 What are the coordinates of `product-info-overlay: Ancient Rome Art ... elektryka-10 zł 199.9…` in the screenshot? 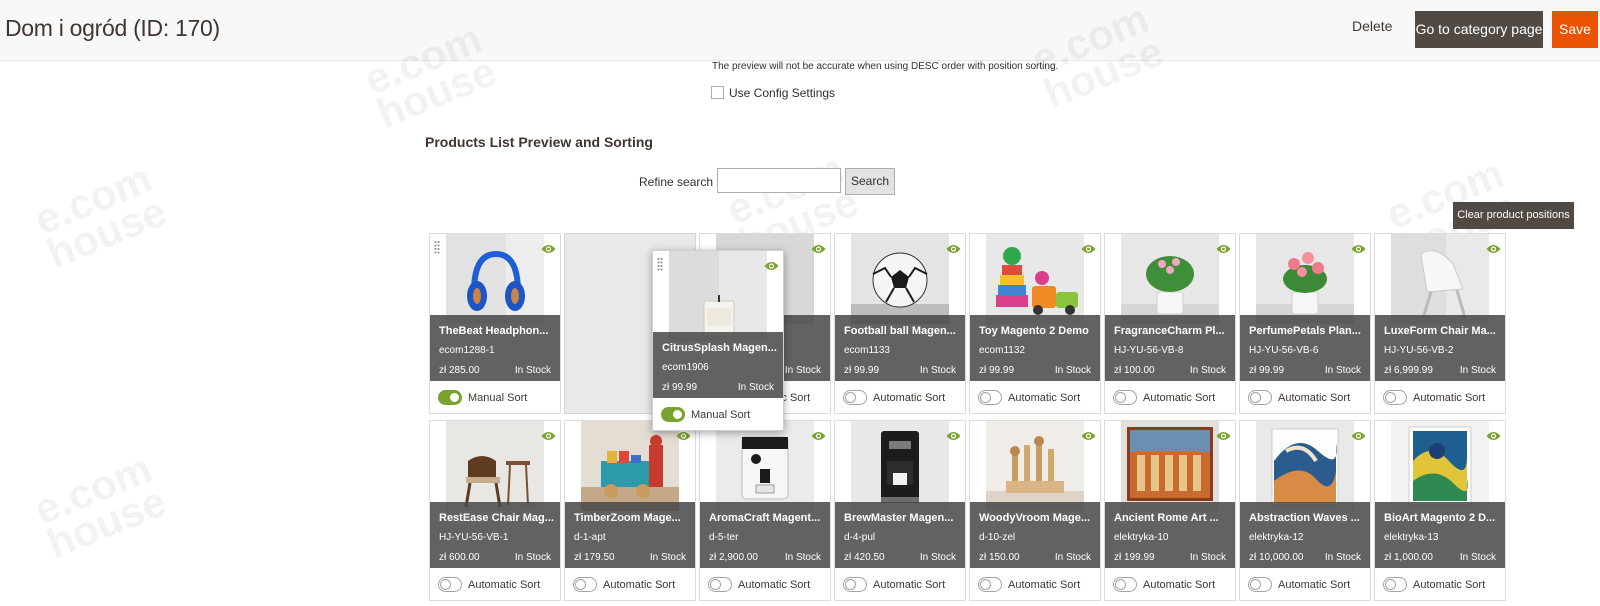 It's located at (1170, 535).